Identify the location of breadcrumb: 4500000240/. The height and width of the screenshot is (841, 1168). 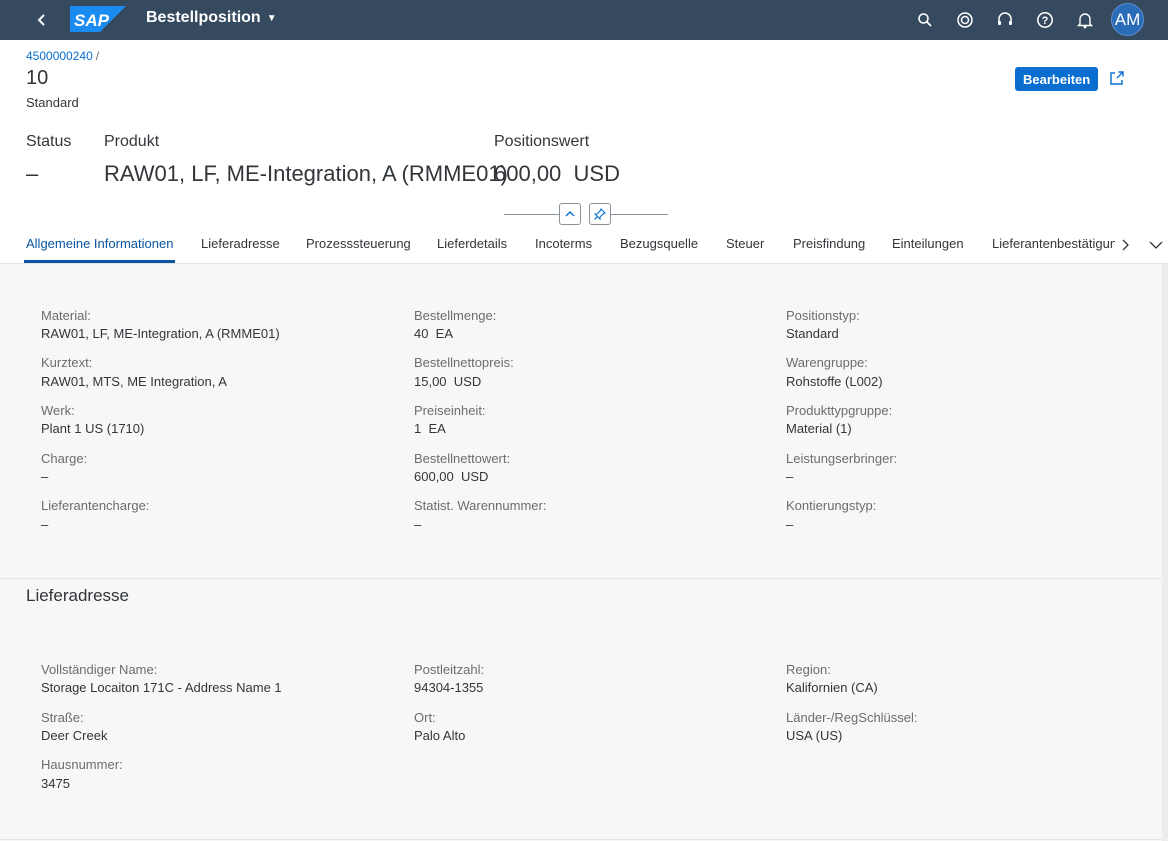
(62, 56).